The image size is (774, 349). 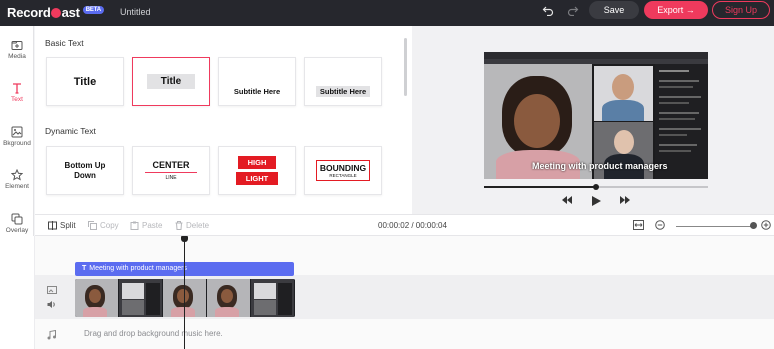 I want to click on split-icon, so click(x=52, y=225).